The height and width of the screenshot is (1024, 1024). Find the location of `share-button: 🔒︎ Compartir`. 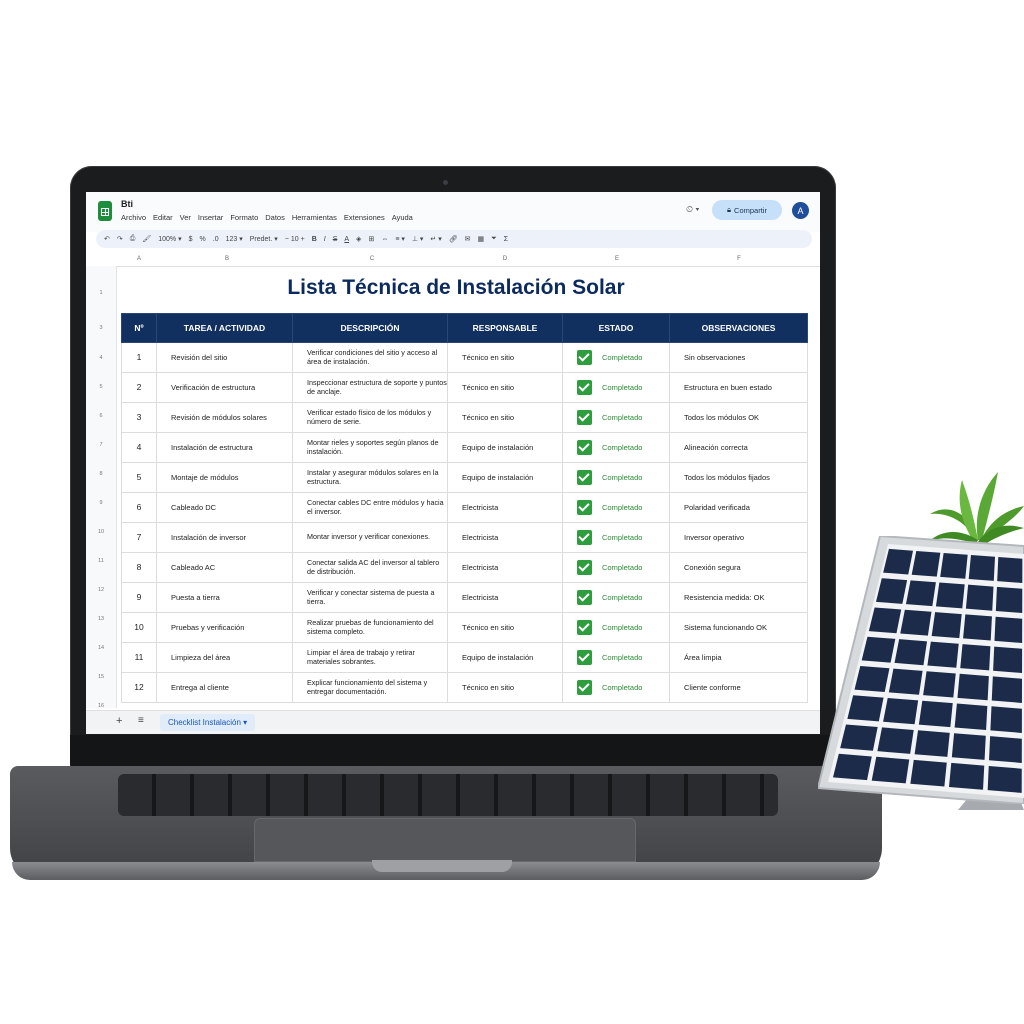

share-button: 🔒︎ Compartir is located at coordinates (747, 210).